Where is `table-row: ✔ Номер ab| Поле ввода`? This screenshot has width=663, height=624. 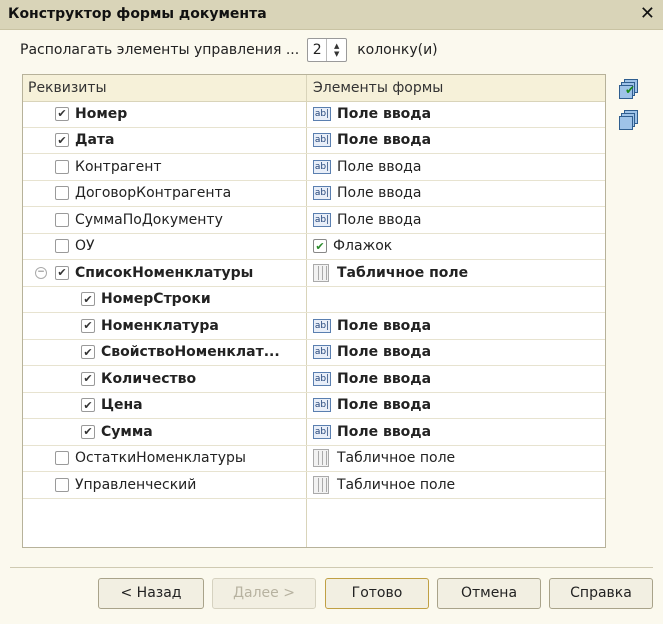 table-row: ✔ Номер ab| Поле ввода is located at coordinates (314, 114).